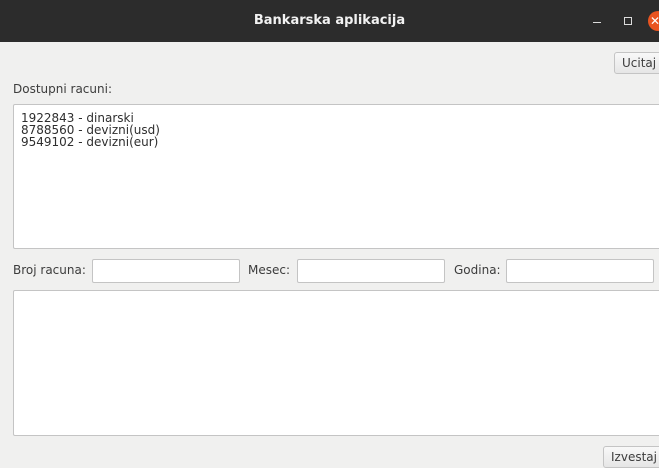 This screenshot has width=659, height=468. Describe the element at coordinates (49, 270) in the screenshot. I see `account-number-label: Broj racuna:` at that location.